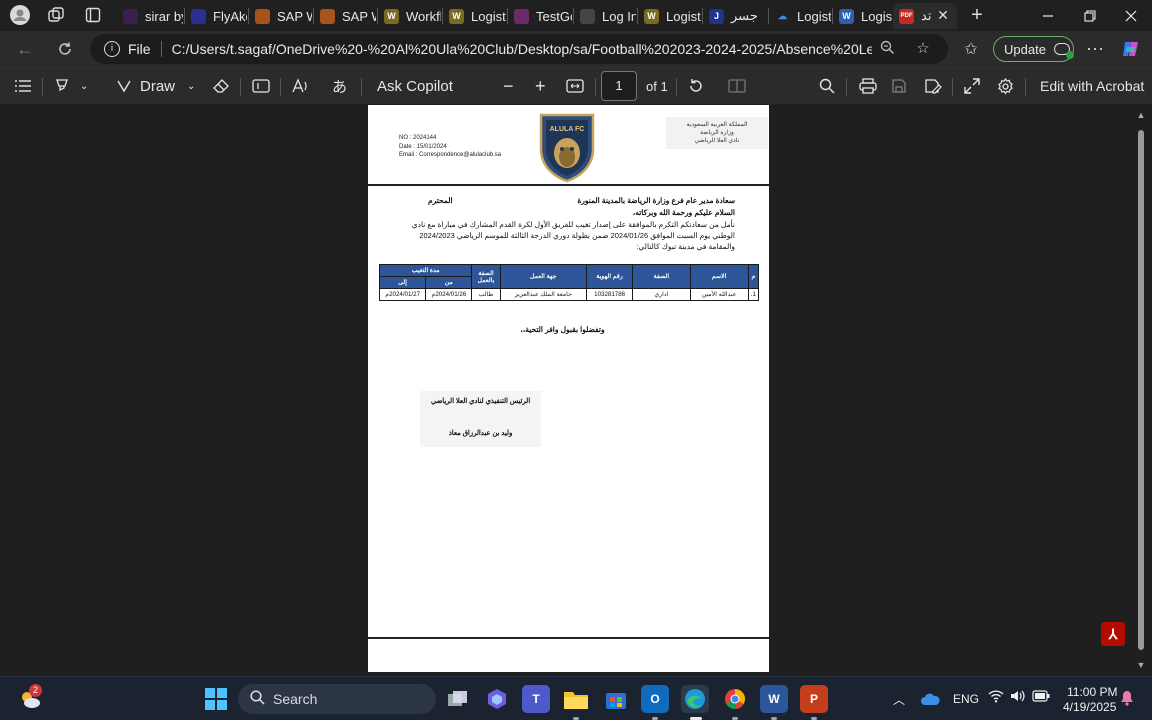 Image resolution: width=1152 pixels, height=720 pixels. I want to click on tab-logistics-1: W Logisti, so click(474, 16).